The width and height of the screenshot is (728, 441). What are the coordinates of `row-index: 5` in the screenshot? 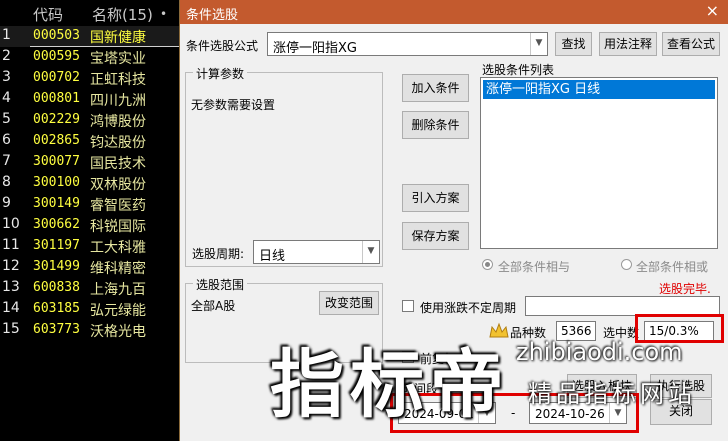 It's located at (6, 119).